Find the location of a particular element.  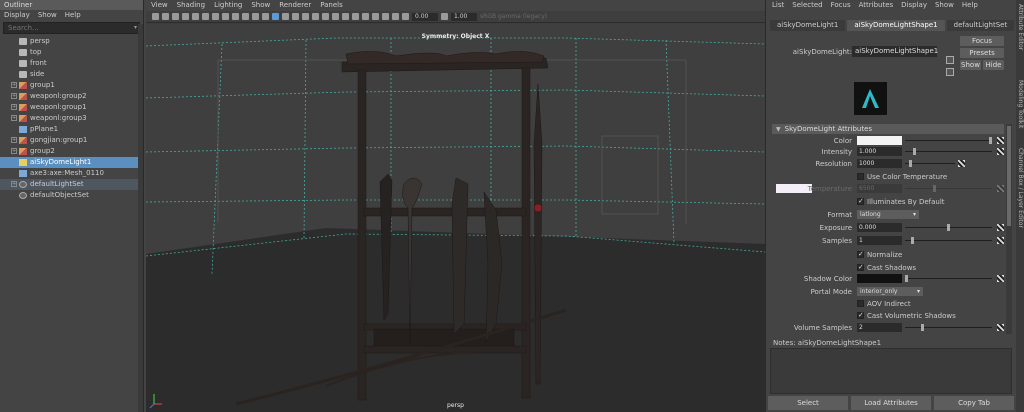

intensity-field: 1.000 is located at coordinates (879, 151).